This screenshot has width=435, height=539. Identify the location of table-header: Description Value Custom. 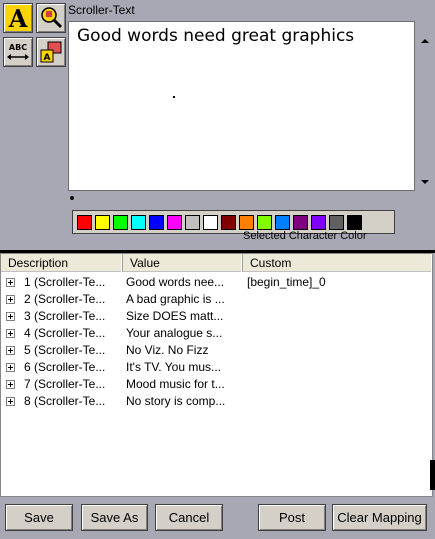
(216, 263).